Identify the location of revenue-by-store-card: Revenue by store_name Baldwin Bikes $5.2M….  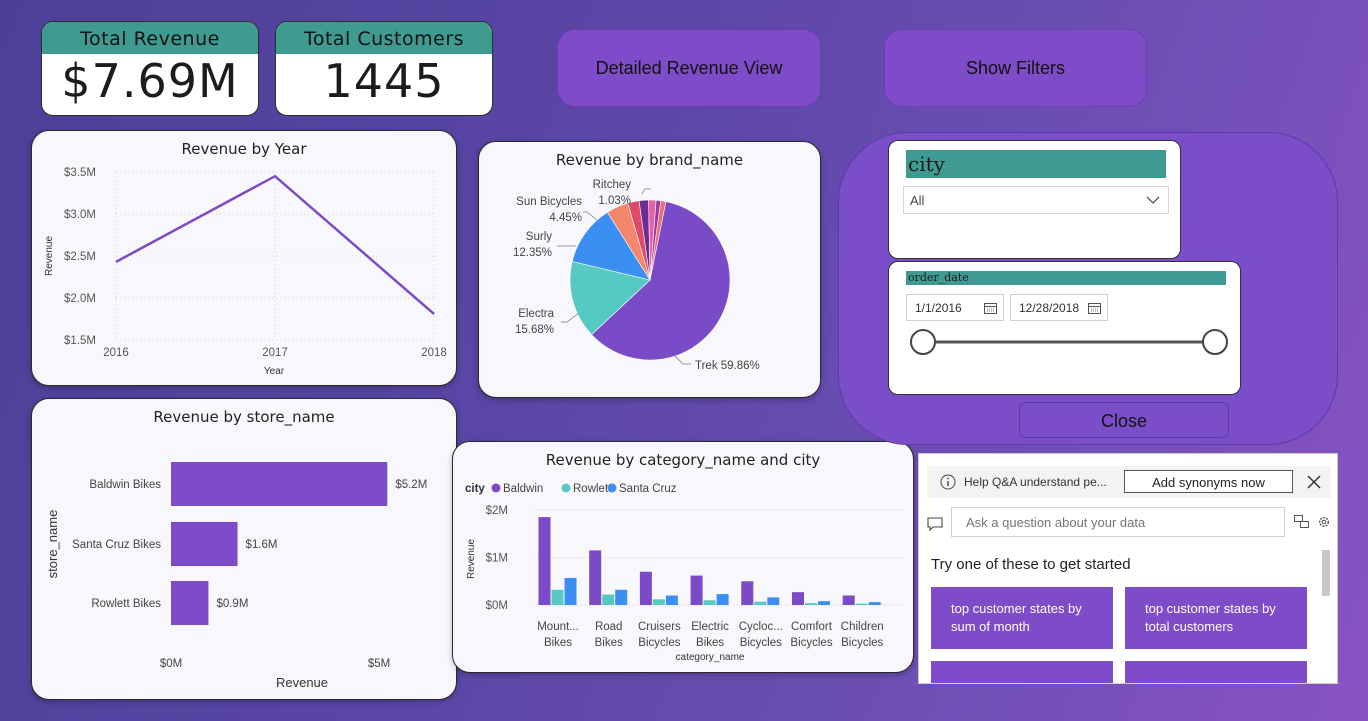
(244, 549).